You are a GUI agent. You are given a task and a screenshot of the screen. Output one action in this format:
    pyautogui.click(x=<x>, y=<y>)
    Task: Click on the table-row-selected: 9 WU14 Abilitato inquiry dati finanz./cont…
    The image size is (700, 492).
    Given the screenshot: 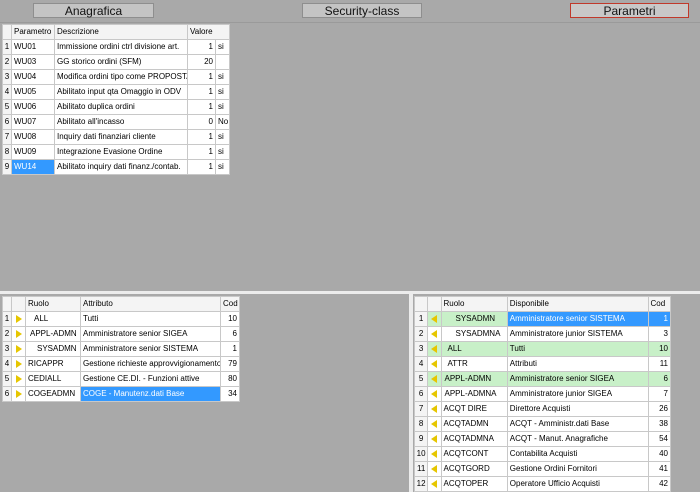 What is the action you would take?
    pyautogui.click(x=116, y=167)
    